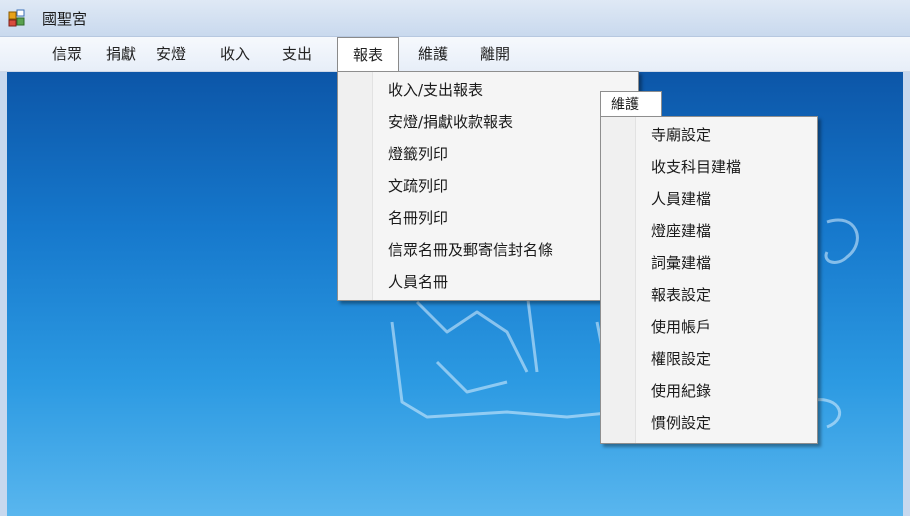  Describe the element at coordinates (65, 19) in the screenshot. I see `window-title: 國聖宮` at that location.